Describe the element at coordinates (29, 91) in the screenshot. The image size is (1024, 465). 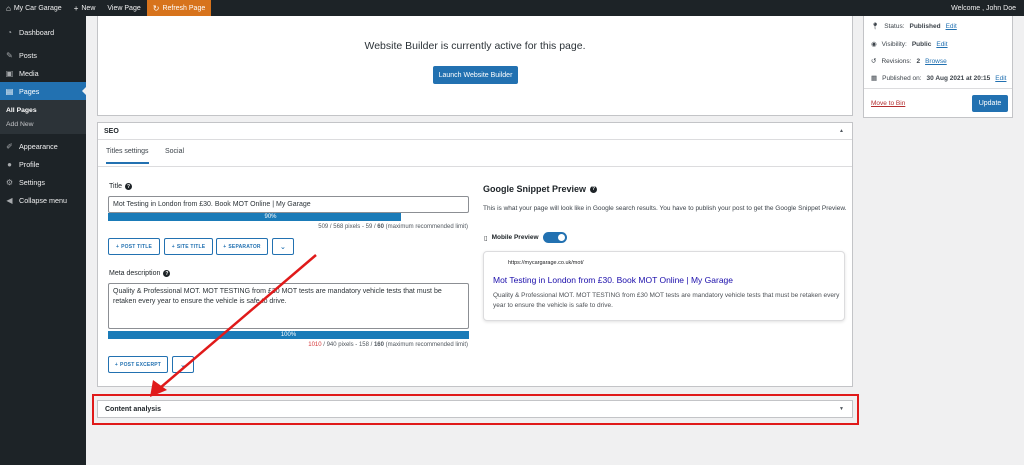
I see `sidebar-item-label: Pages` at that location.